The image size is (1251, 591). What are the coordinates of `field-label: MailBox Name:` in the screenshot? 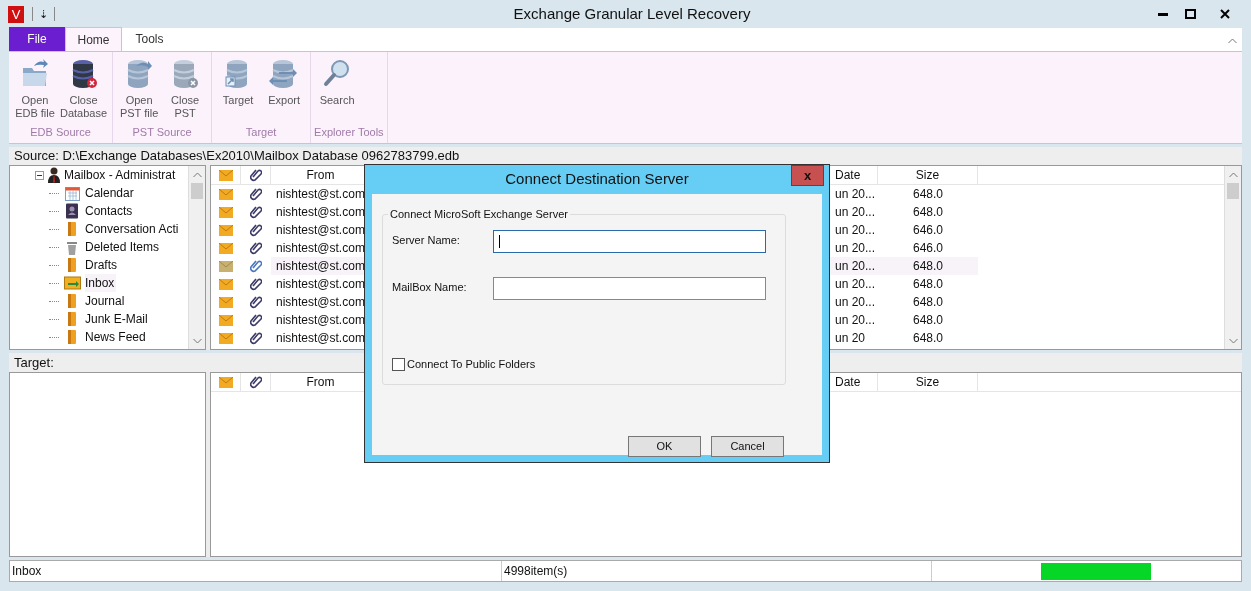 It's located at (430, 287).